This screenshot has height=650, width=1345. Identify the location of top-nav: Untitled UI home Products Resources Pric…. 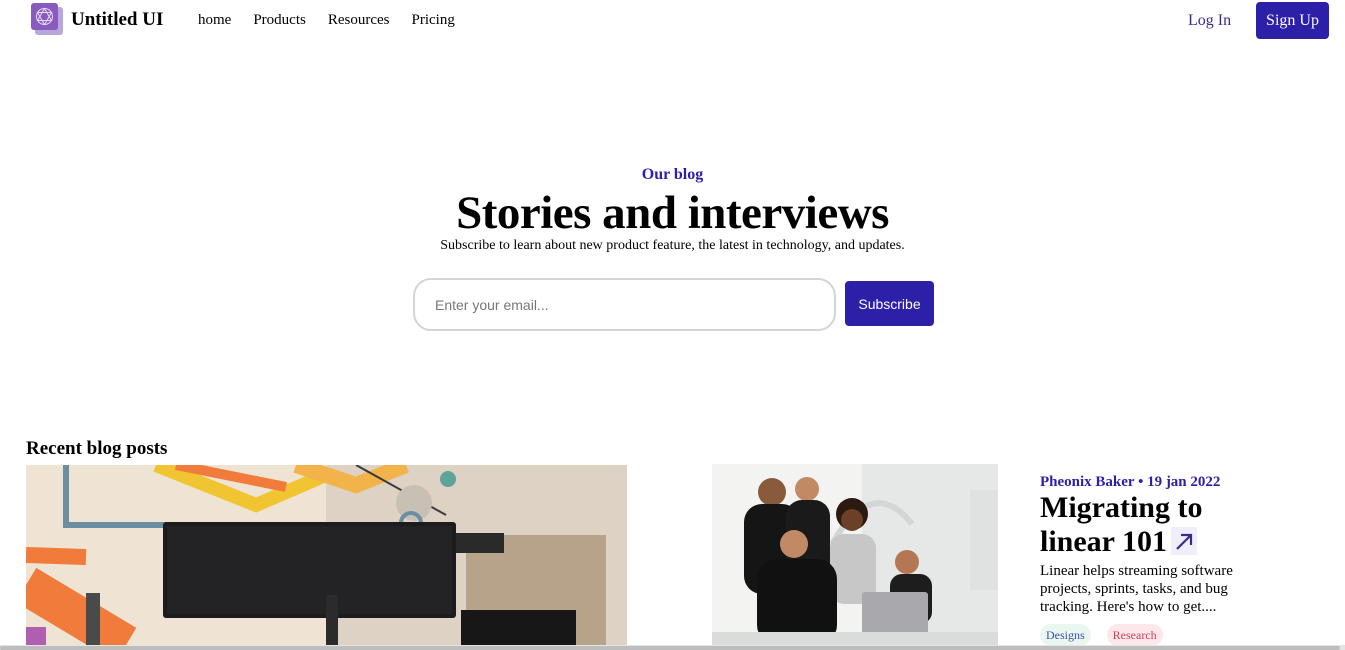
(672, 21).